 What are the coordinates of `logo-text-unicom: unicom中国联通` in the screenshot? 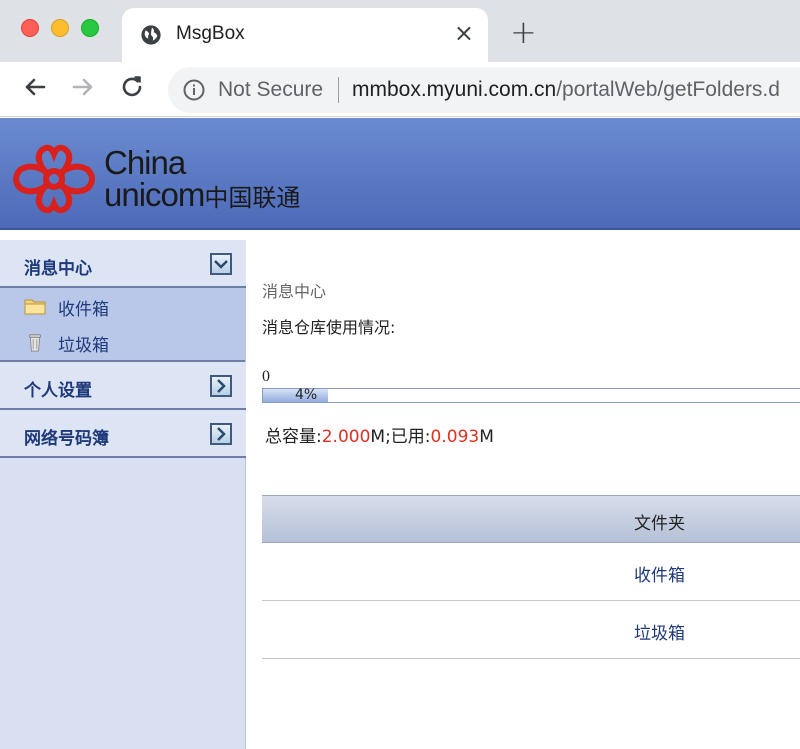 It's located at (202, 197).